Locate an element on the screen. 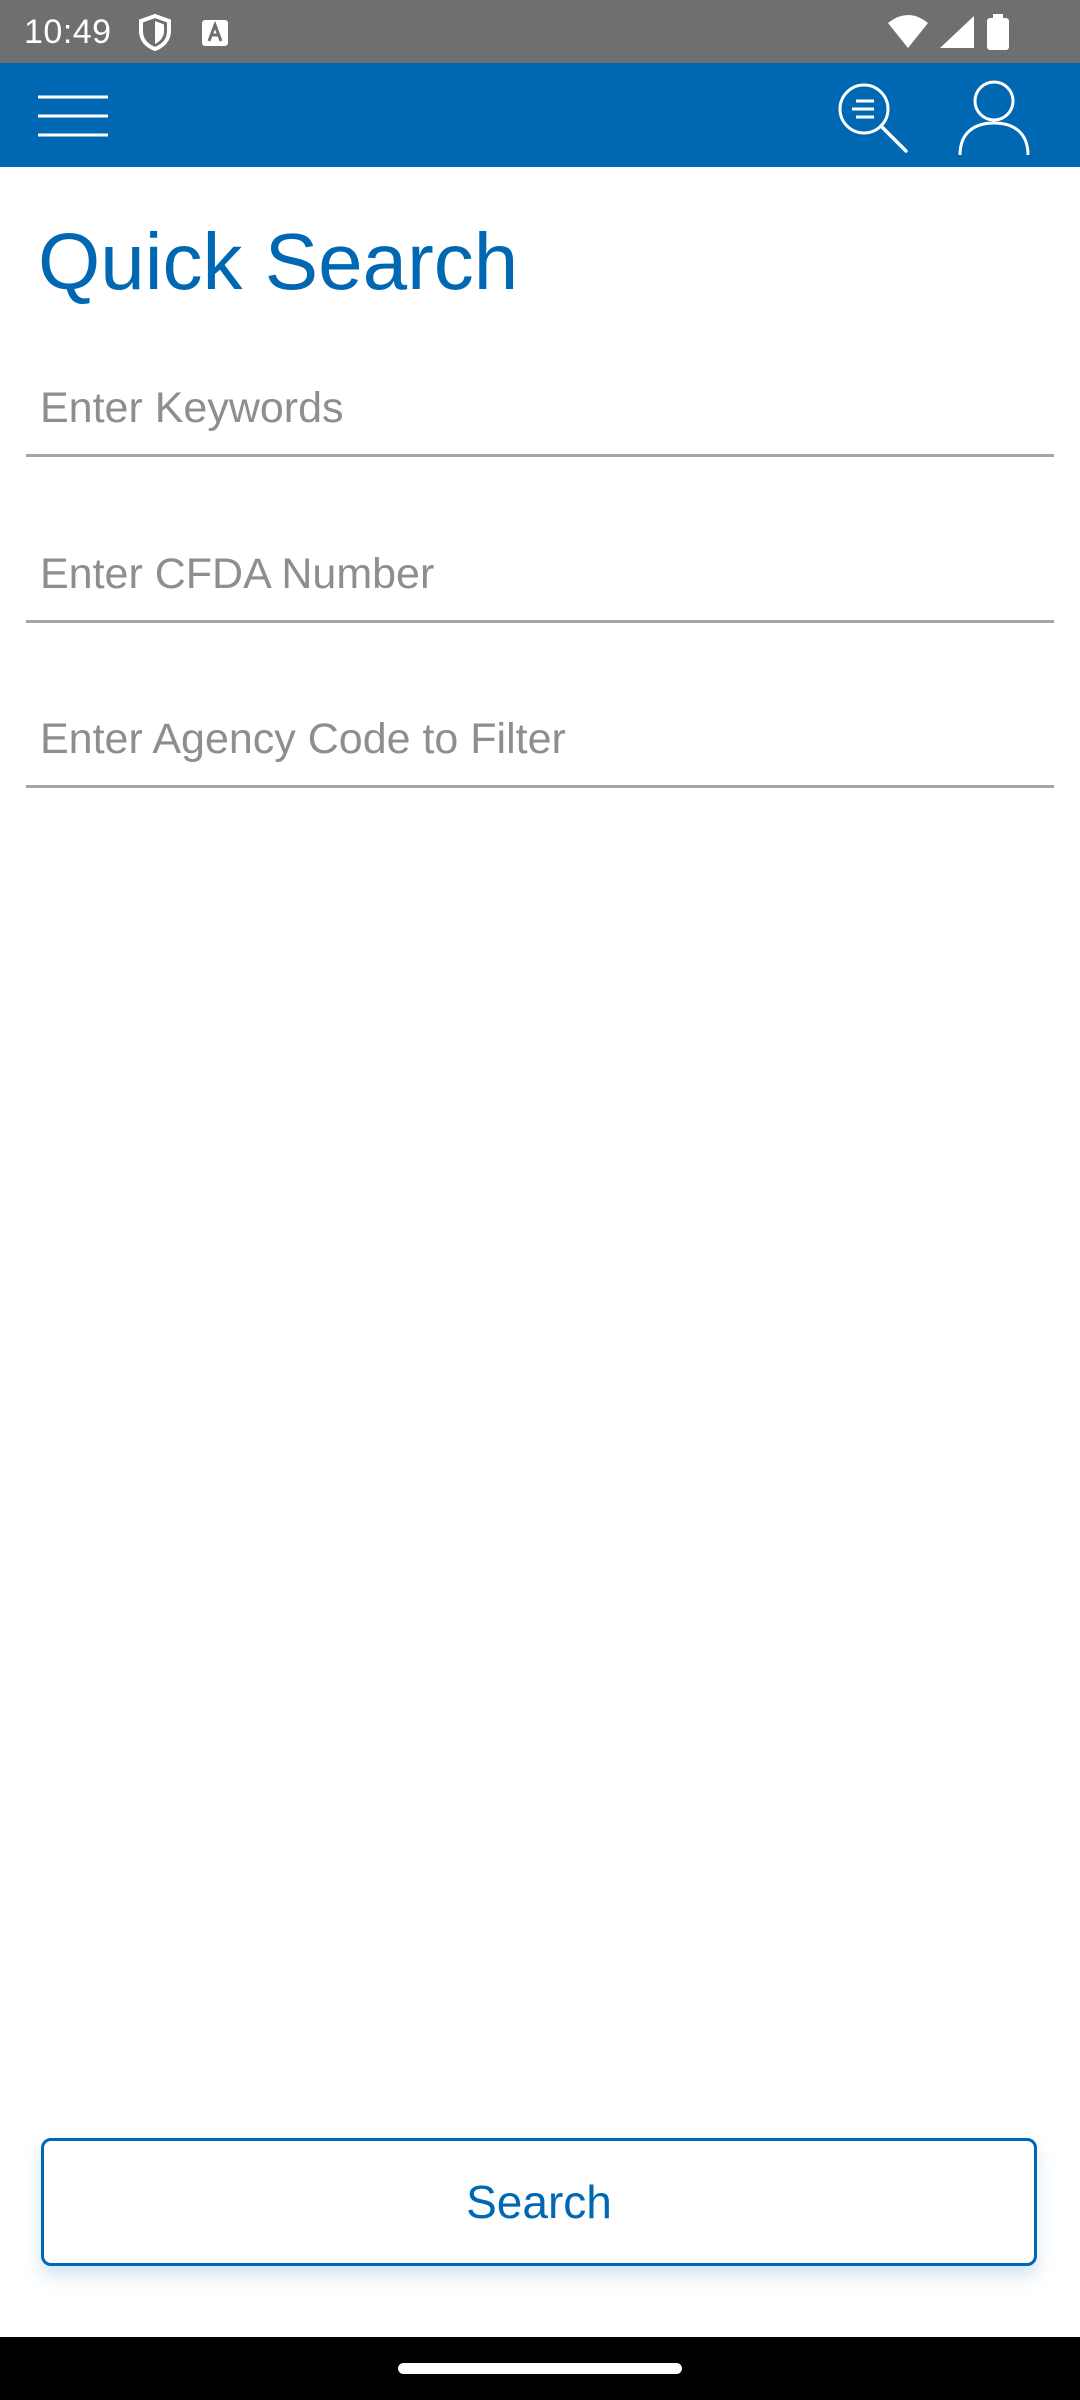  page-title: Quick Search is located at coordinates (278, 261).